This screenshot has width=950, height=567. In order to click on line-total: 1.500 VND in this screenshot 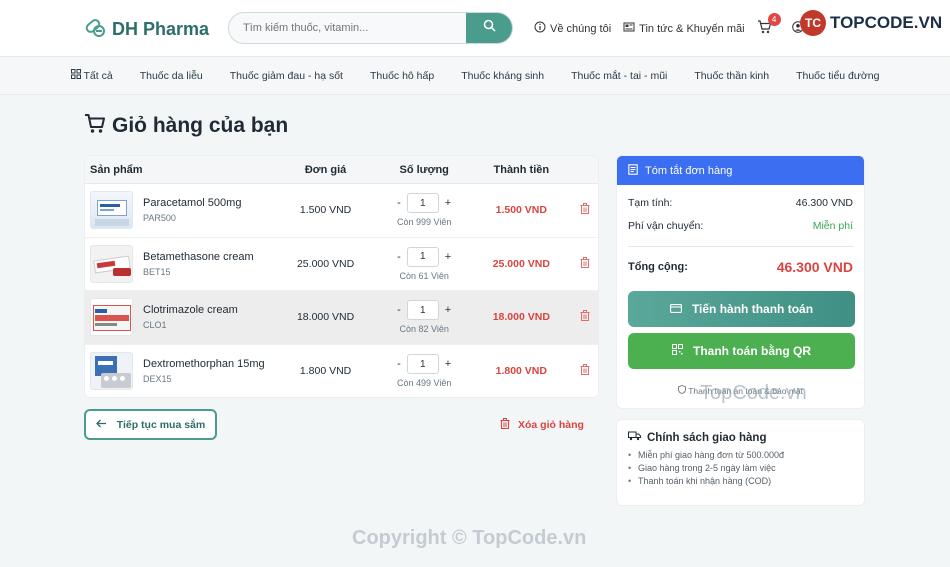, I will do `click(521, 210)`.